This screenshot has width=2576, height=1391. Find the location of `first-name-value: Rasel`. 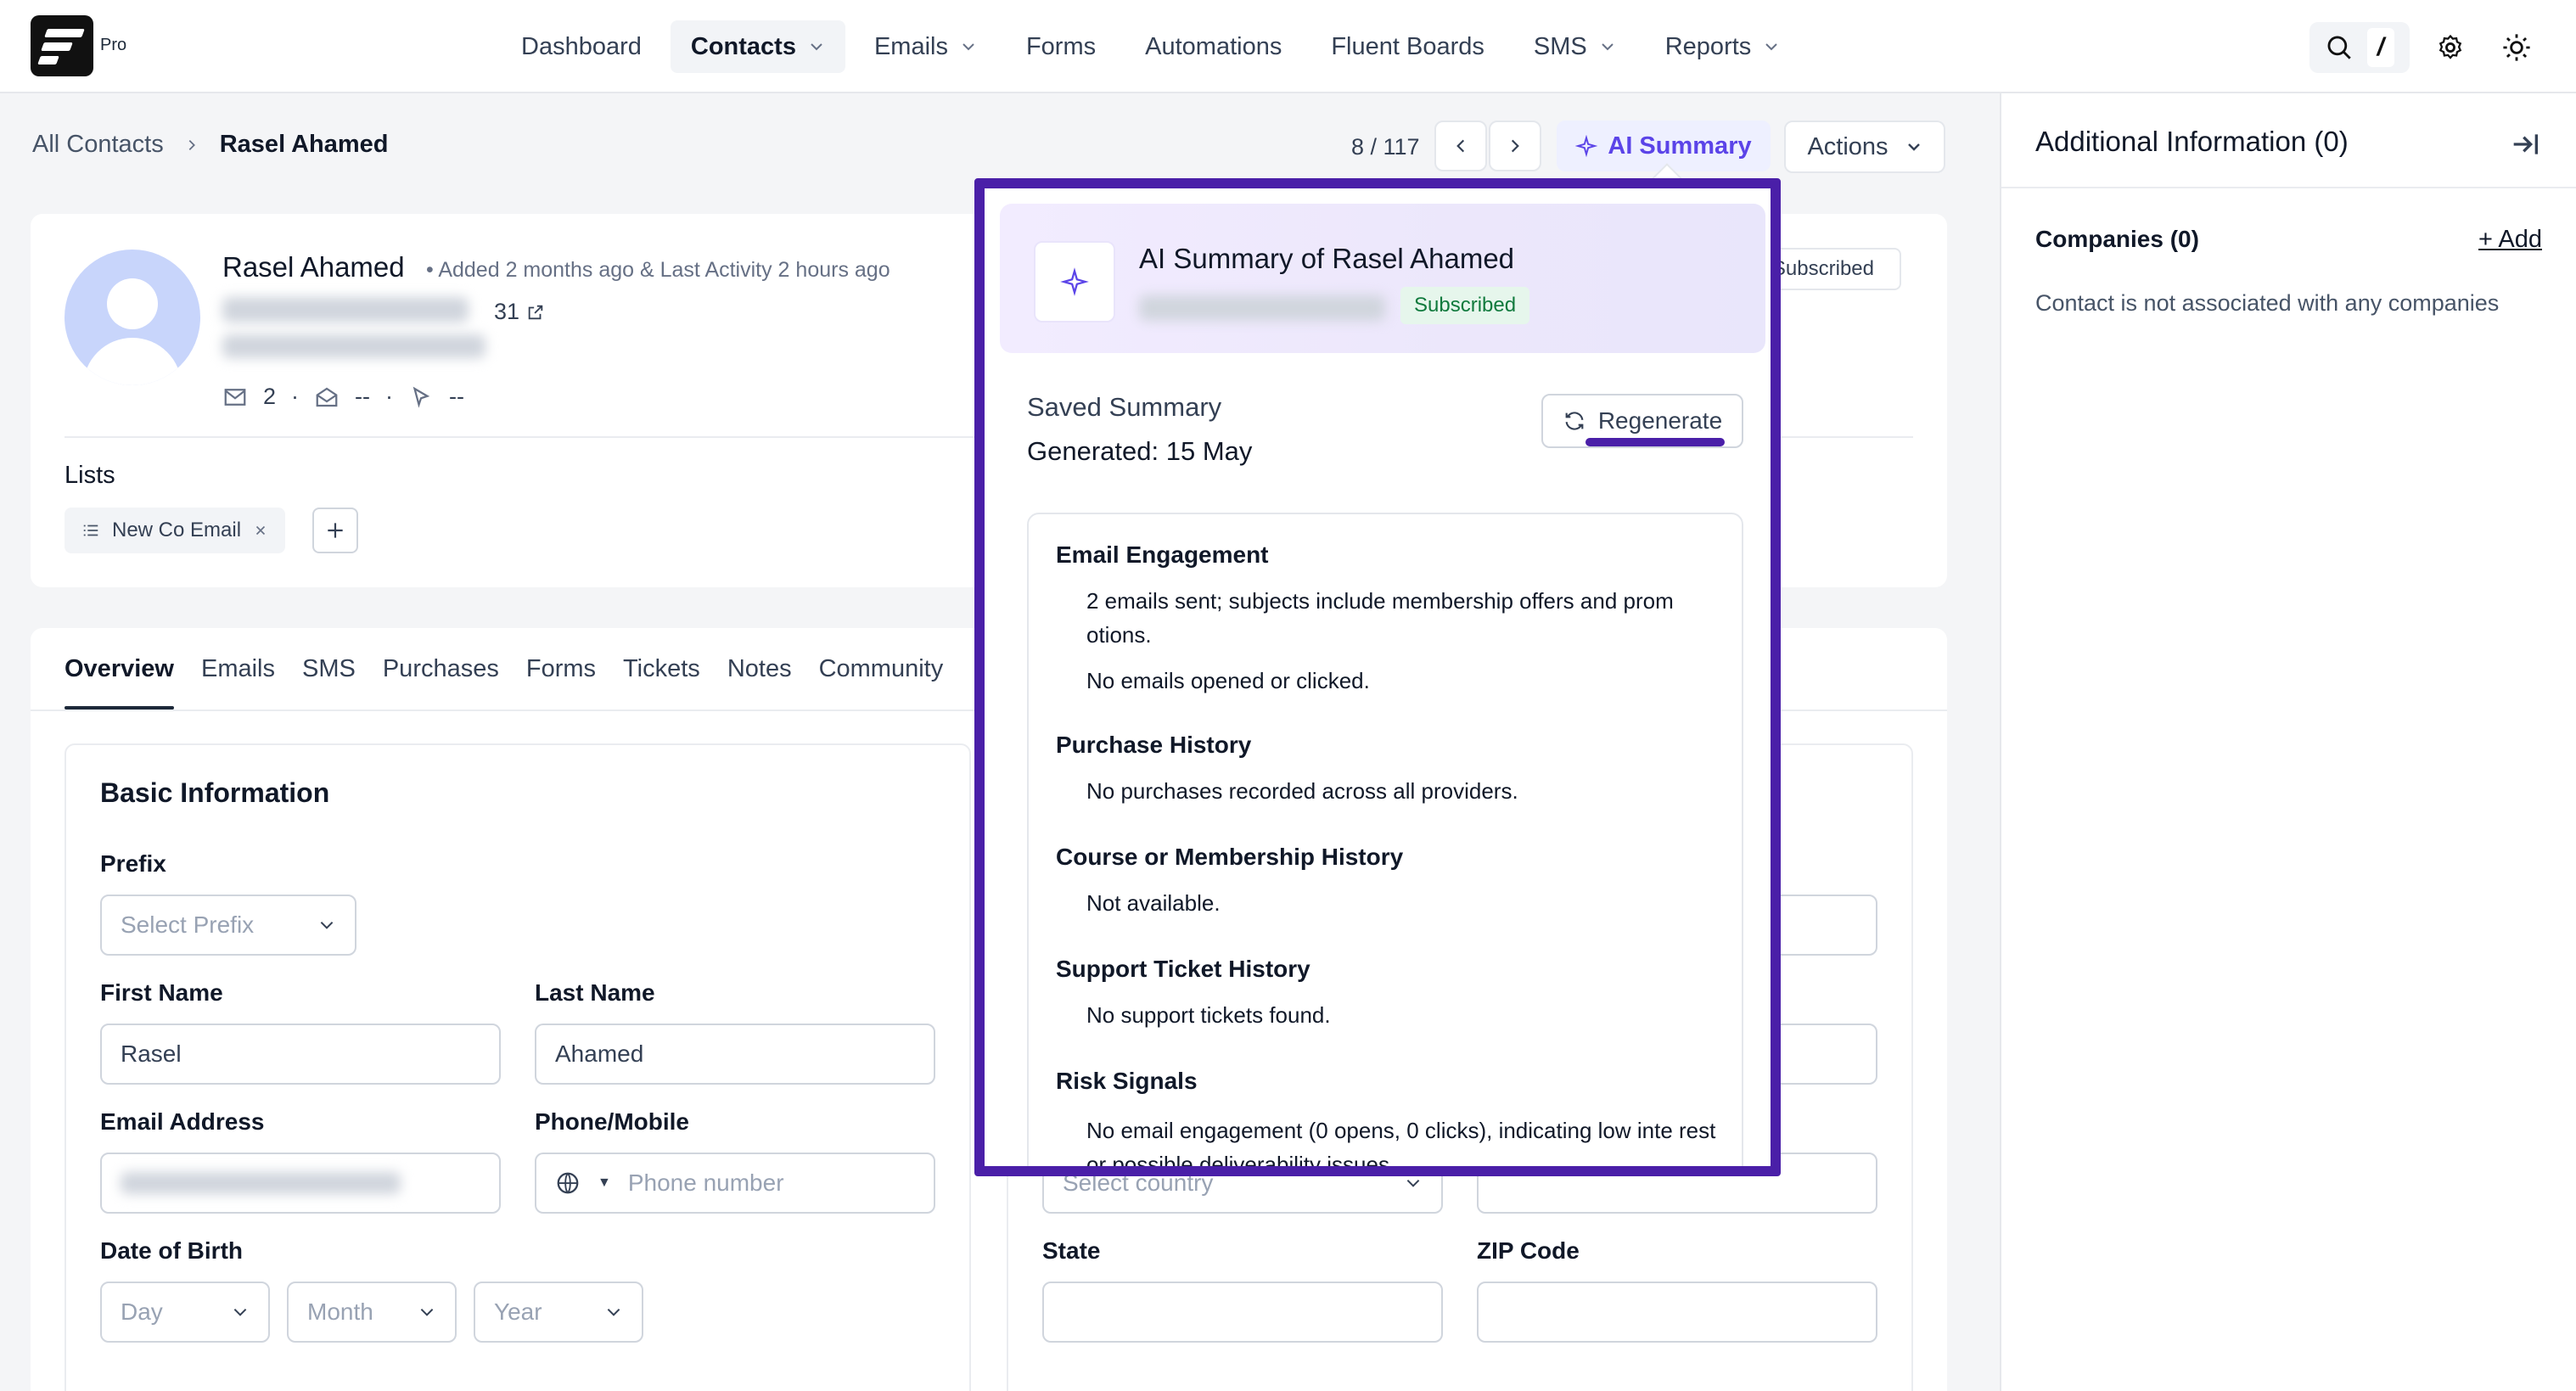

first-name-value: Rasel is located at coordinates (151, 1053).